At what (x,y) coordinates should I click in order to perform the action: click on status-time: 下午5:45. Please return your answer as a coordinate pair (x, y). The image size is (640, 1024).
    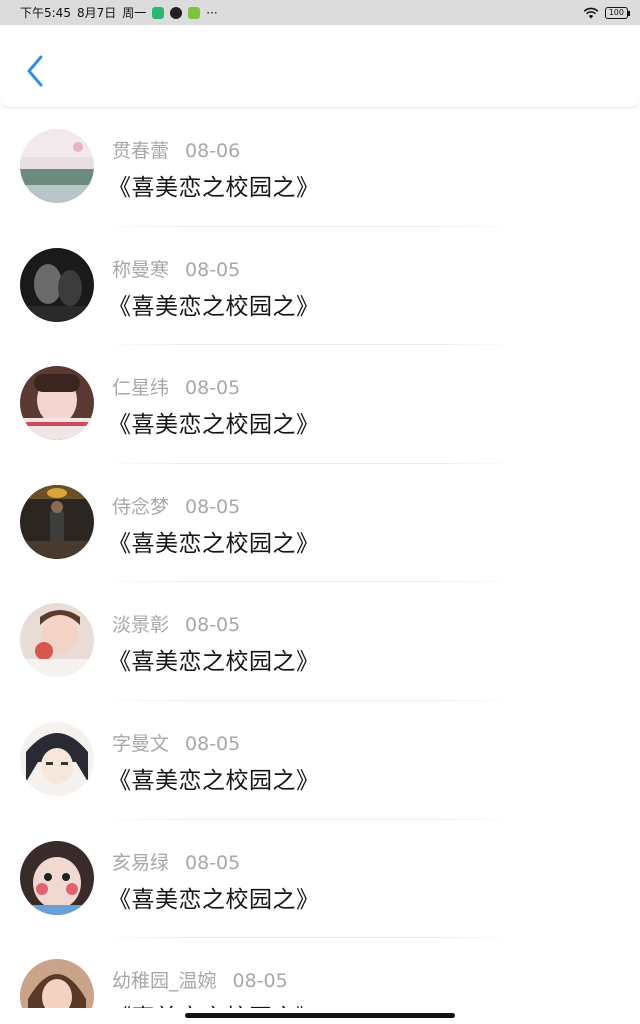
    Looking at the image, I should click on (45, 13).